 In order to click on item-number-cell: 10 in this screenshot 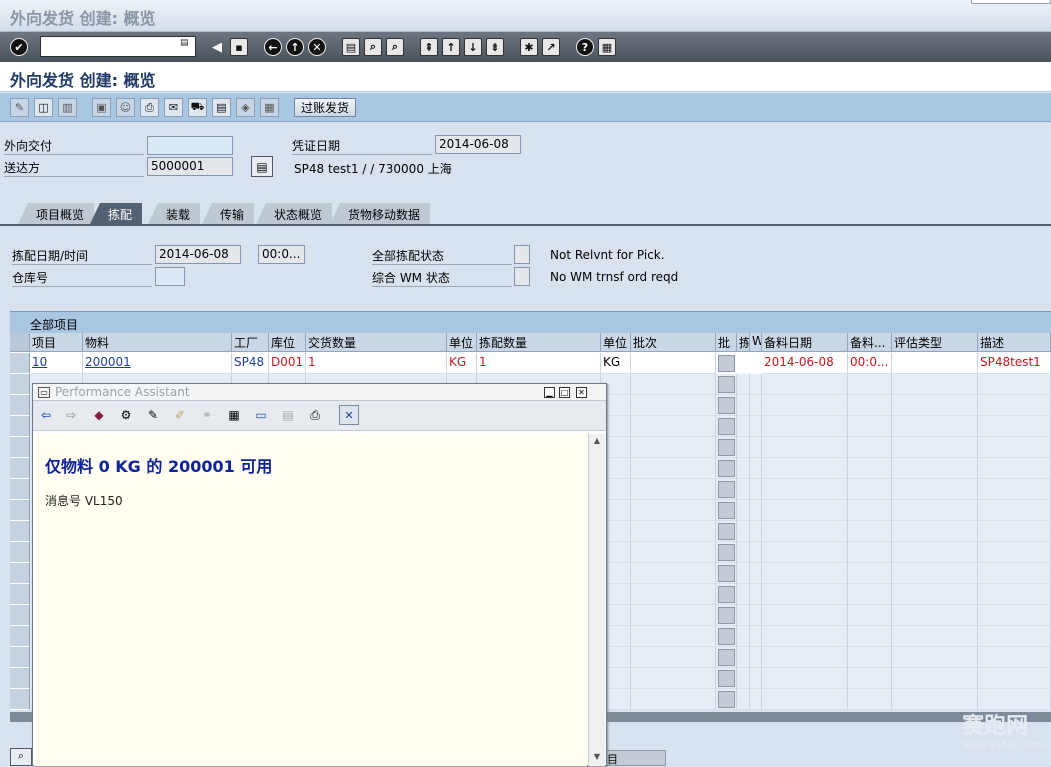, I will do `click(56, 363)`.